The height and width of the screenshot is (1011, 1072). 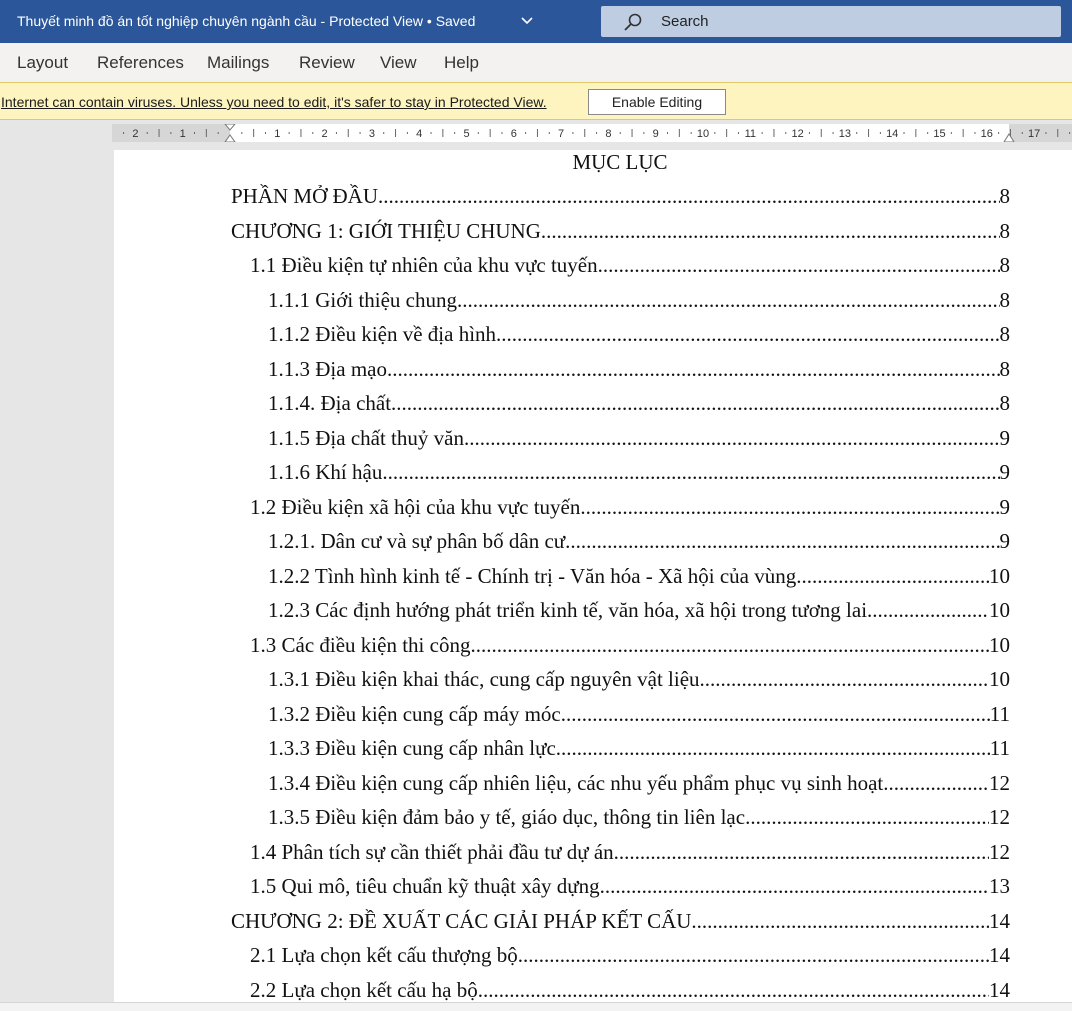 What do you see at coordinates (685, 21) in the screenshot?
I see `search-label: Search` at bounding box center [685, 21].